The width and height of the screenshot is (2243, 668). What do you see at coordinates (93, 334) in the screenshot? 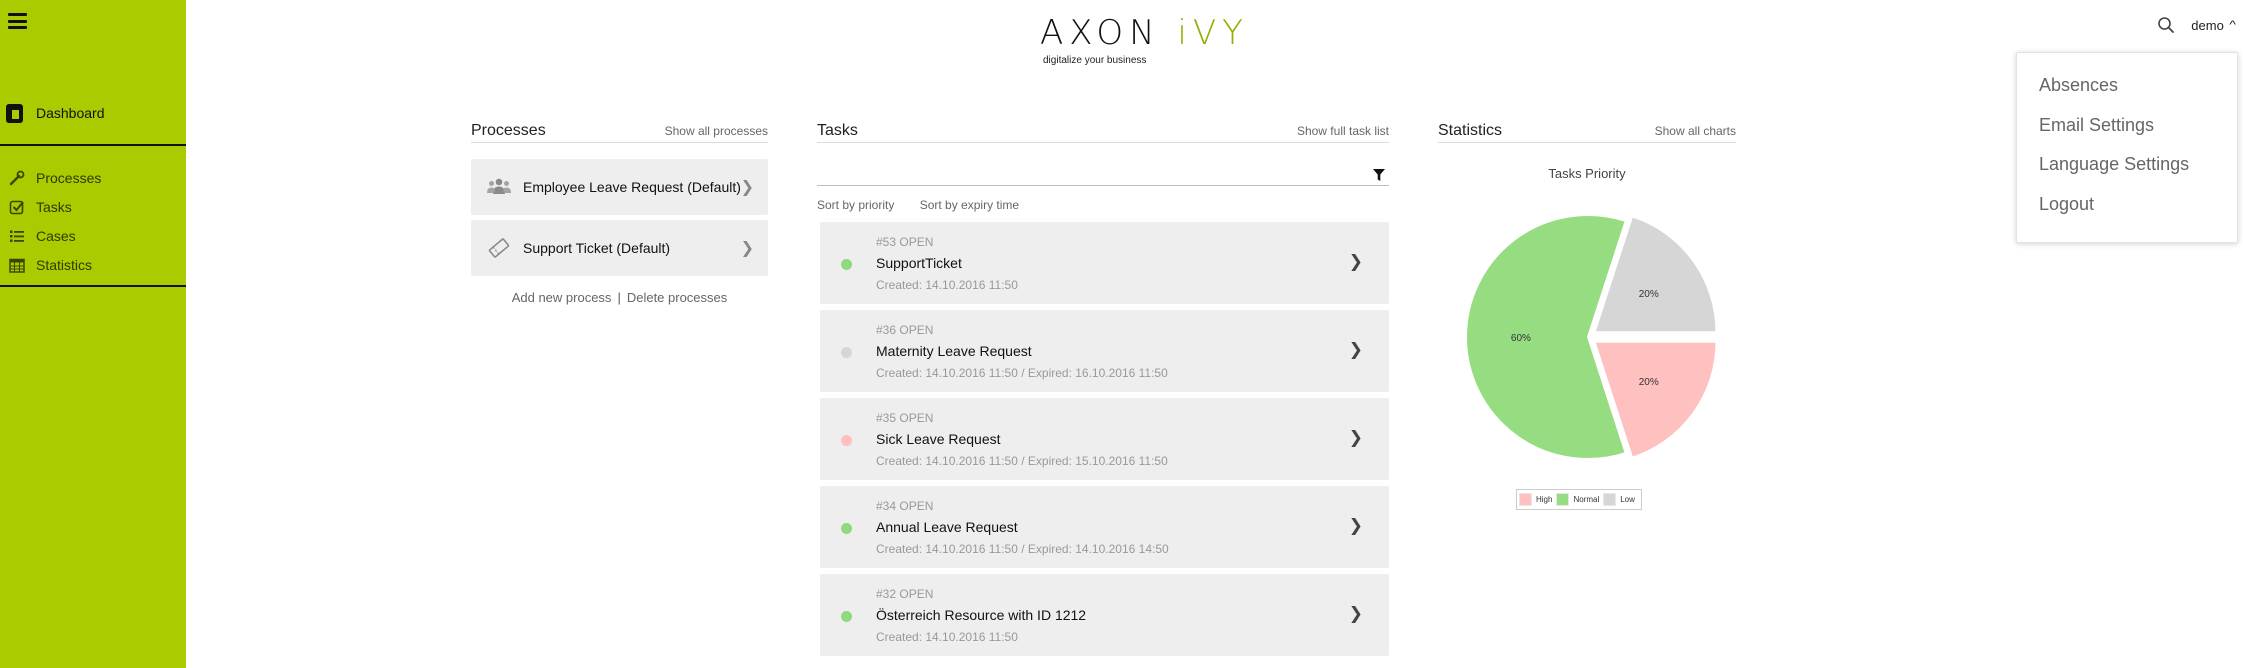
I see `sidebar: Dashboard Processes Tasks Cases Statisti` at bounding box center [93, 334].